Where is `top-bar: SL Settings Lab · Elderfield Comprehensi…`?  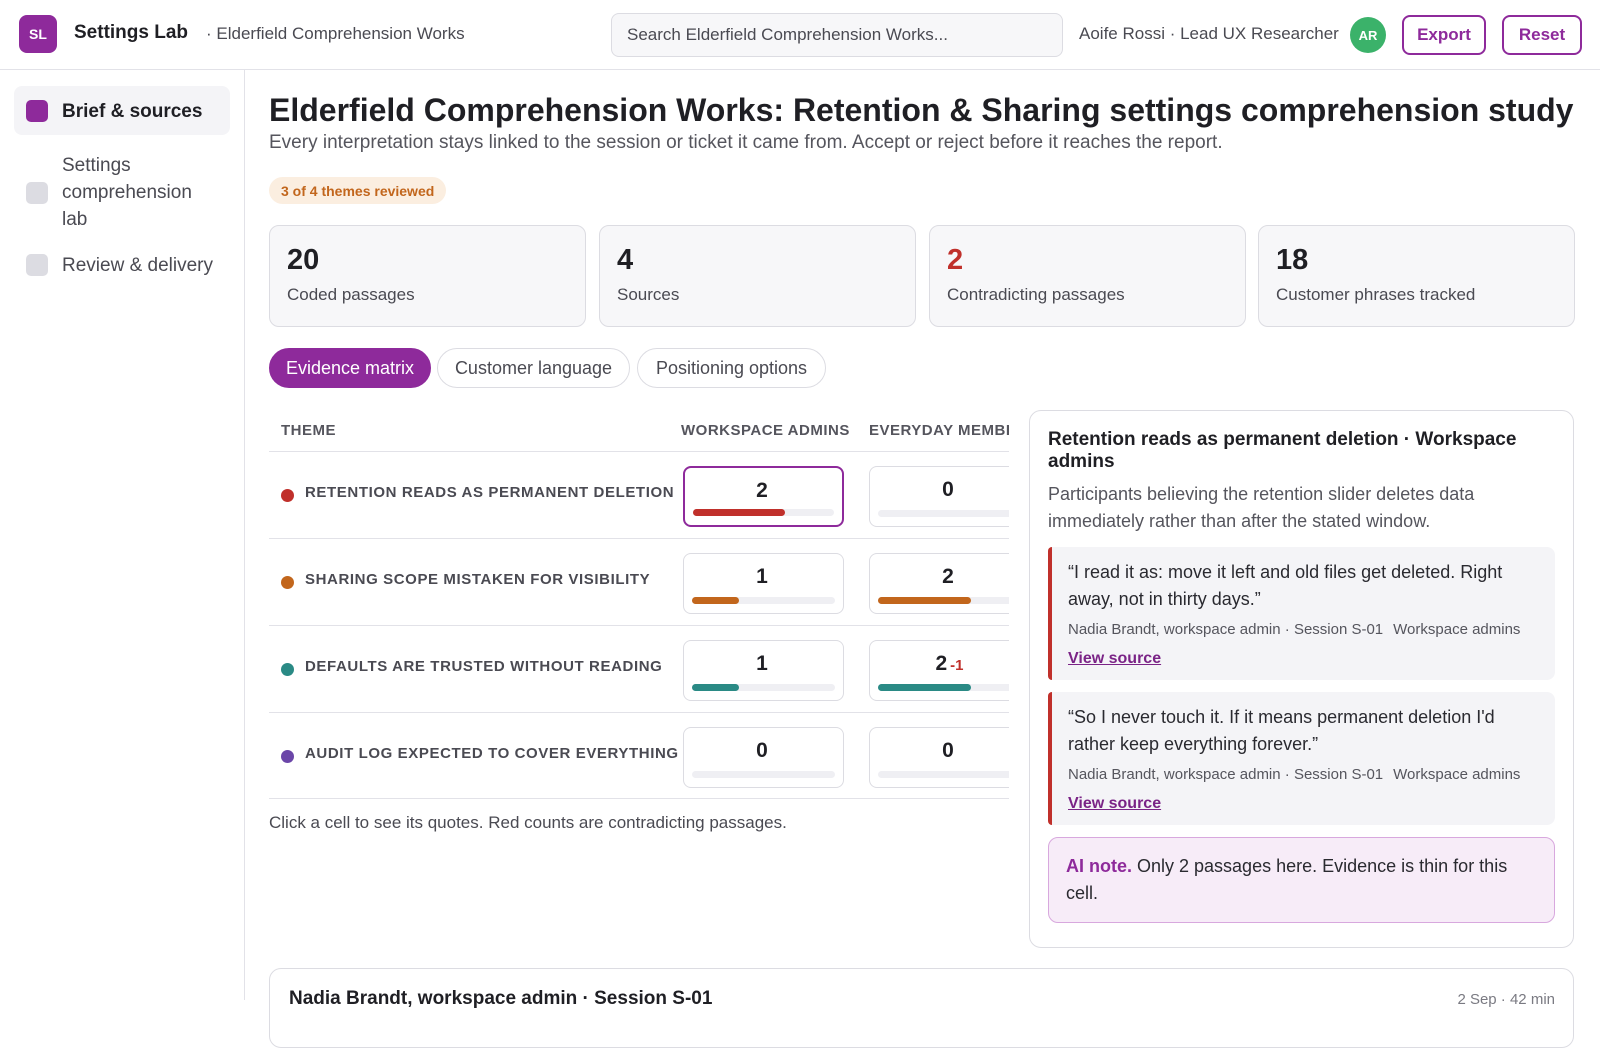
top-bar: SL Settings Lab · Elderfield Comprehensi… is located at coordinates (800, 35).